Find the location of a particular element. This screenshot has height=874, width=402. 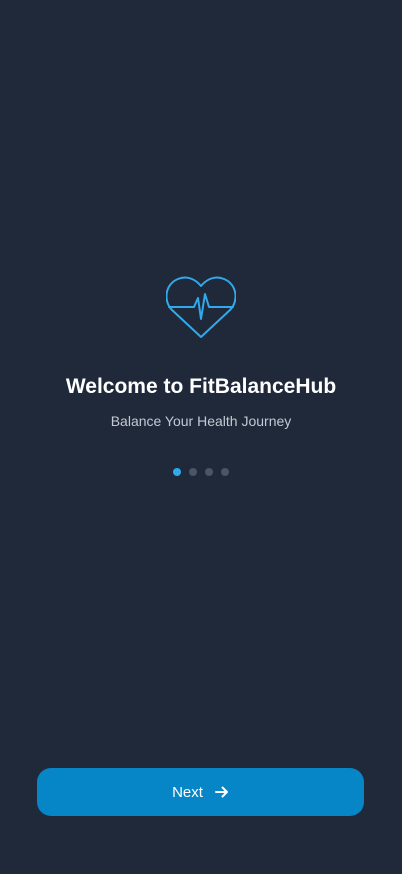

heart-pulse-icon is located at coordinates (201, 306).